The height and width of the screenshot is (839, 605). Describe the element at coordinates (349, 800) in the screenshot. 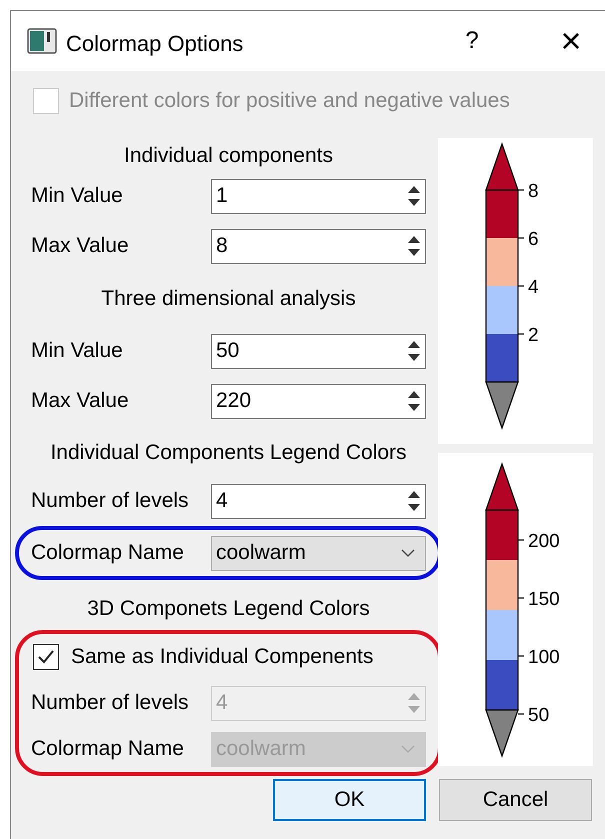

I see `dialog-button: OK` at that location.